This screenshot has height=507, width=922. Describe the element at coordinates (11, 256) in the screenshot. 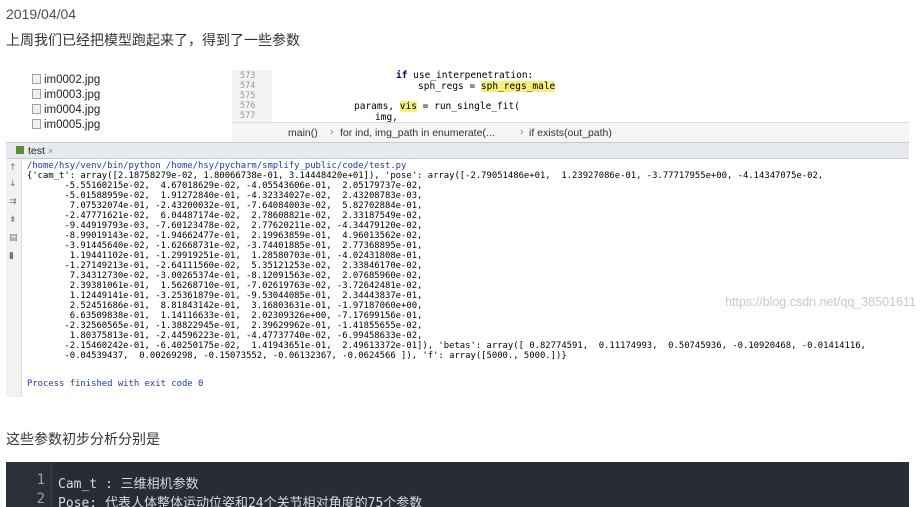

I see `trash-icon: ▮` at that location.